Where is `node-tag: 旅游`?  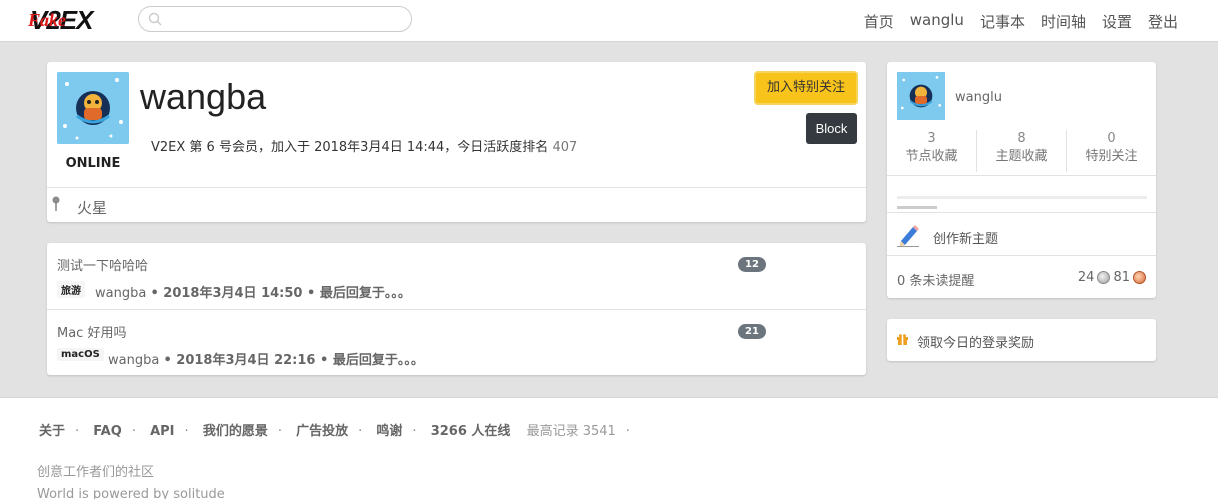
node-tag: 旅游 is located at coordinates (71, 289).